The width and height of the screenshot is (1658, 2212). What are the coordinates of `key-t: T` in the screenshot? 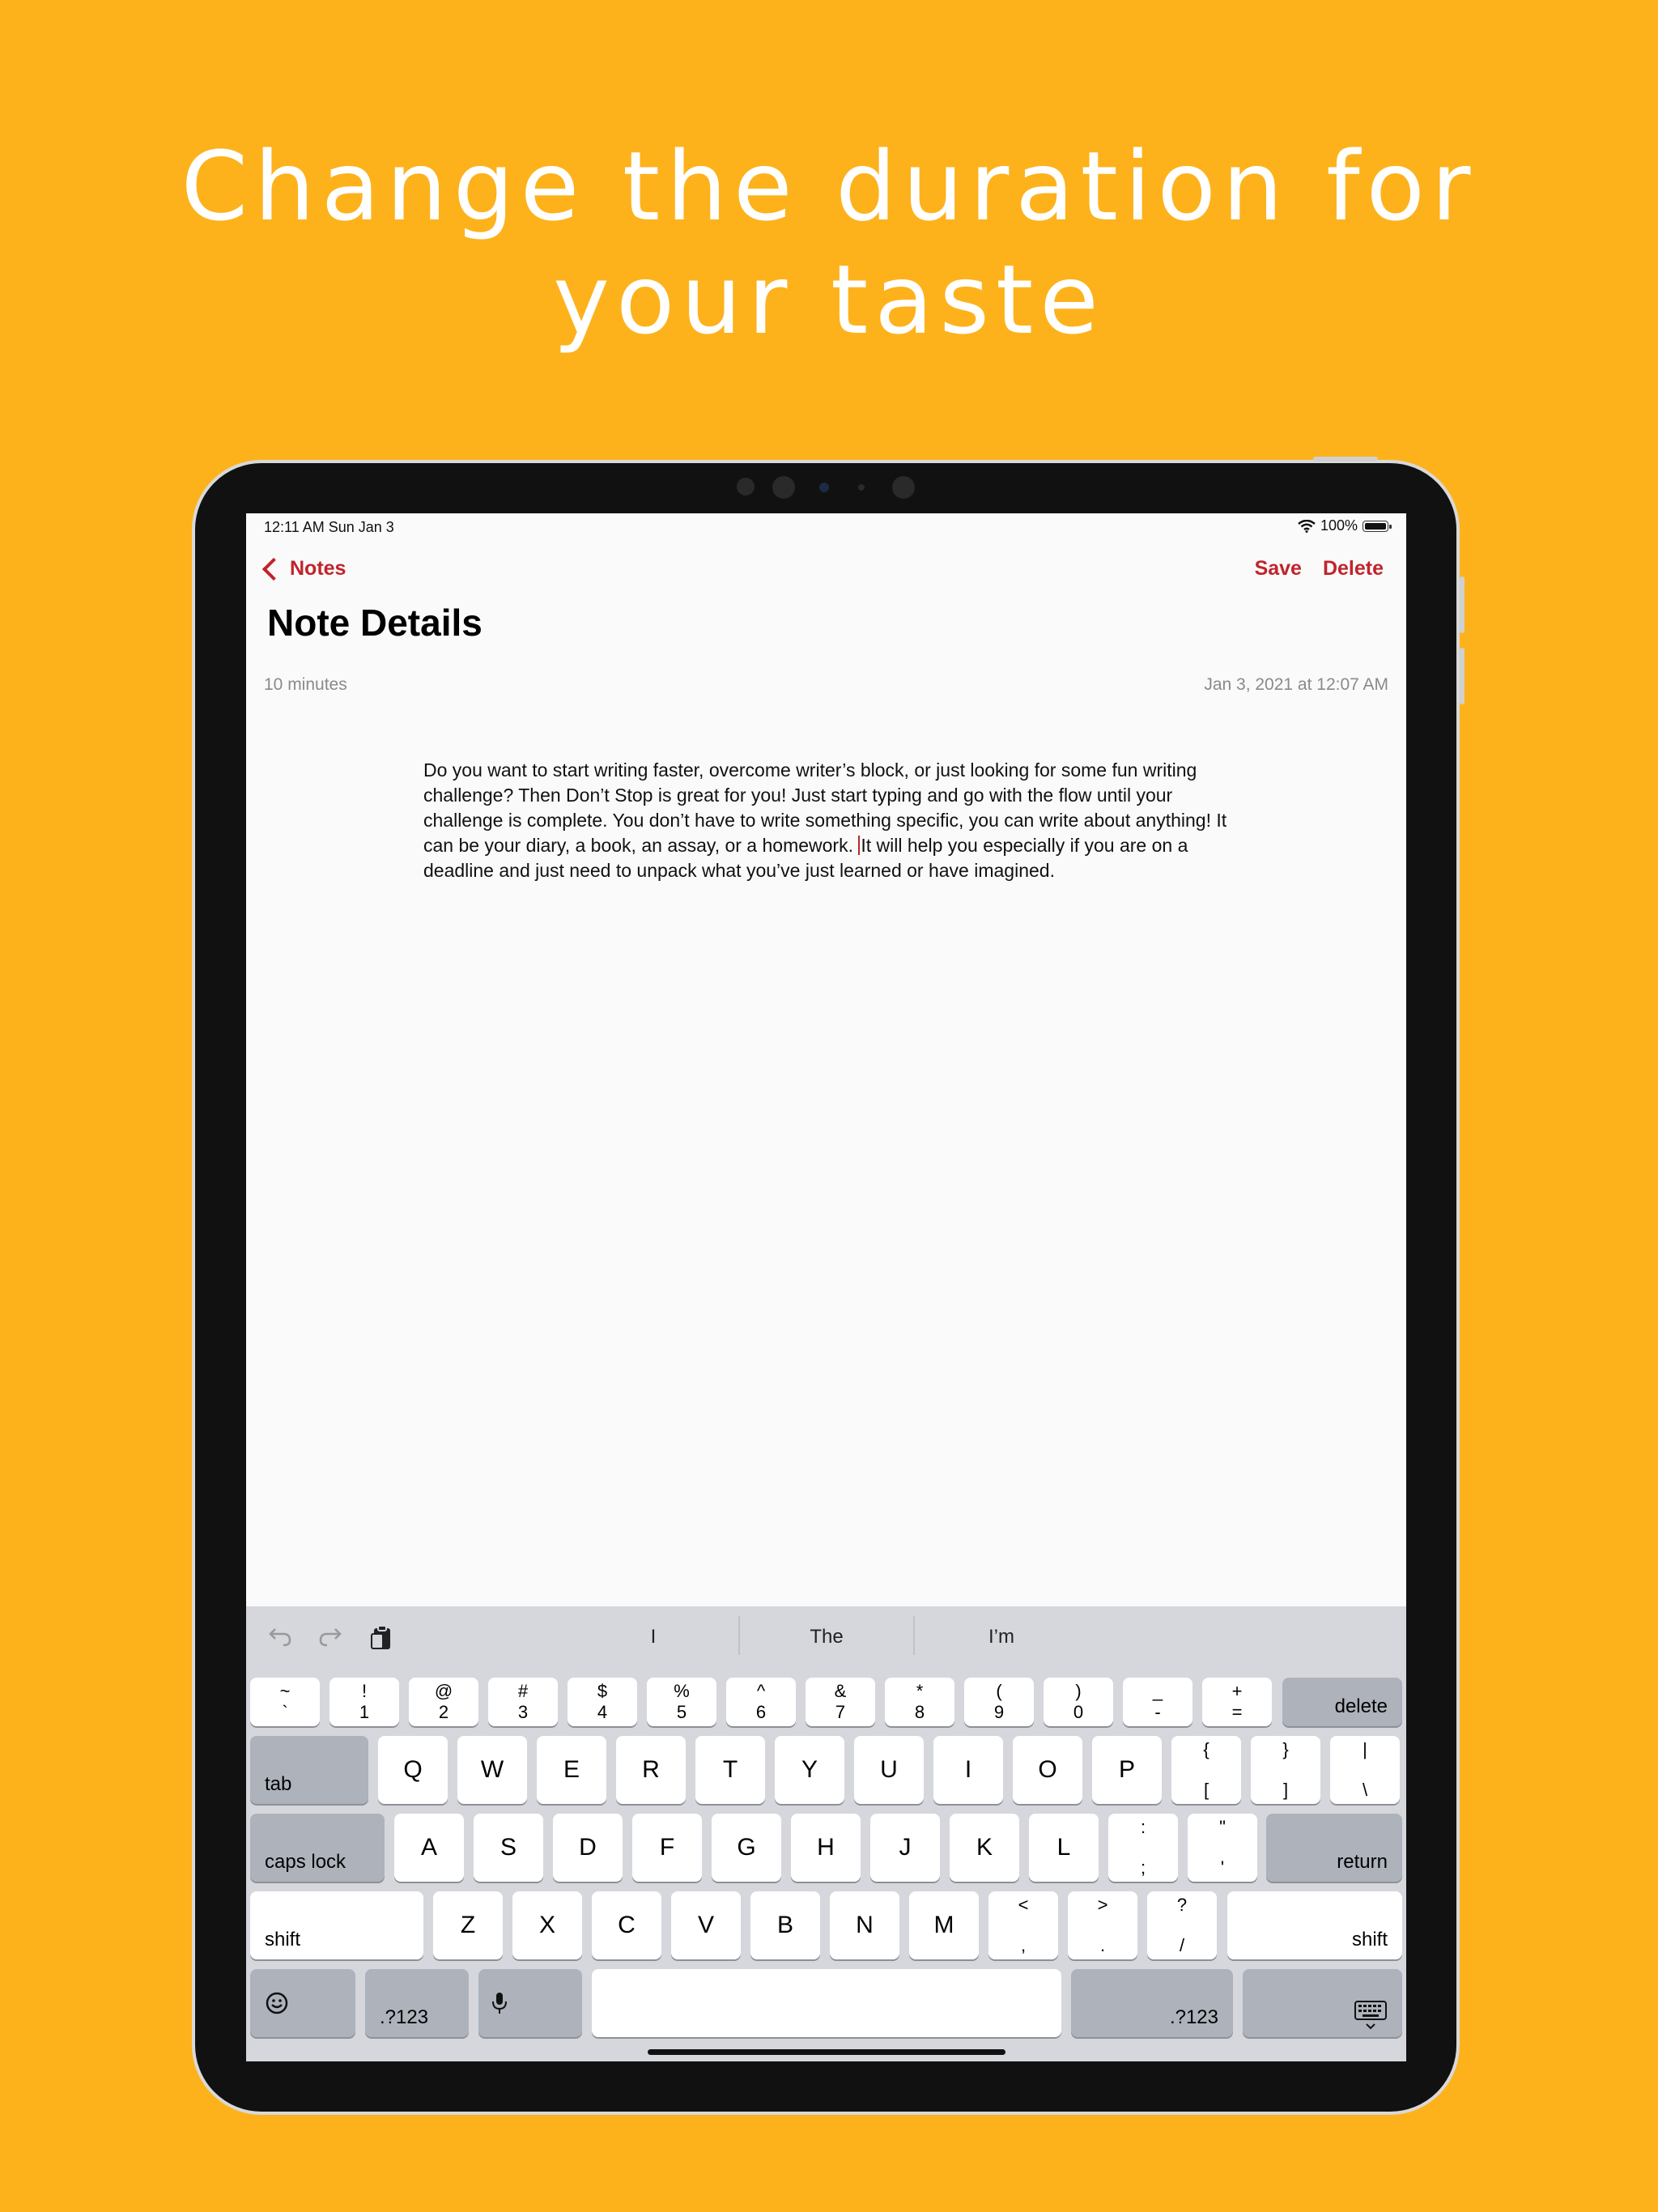 It's located at (730, 1770).